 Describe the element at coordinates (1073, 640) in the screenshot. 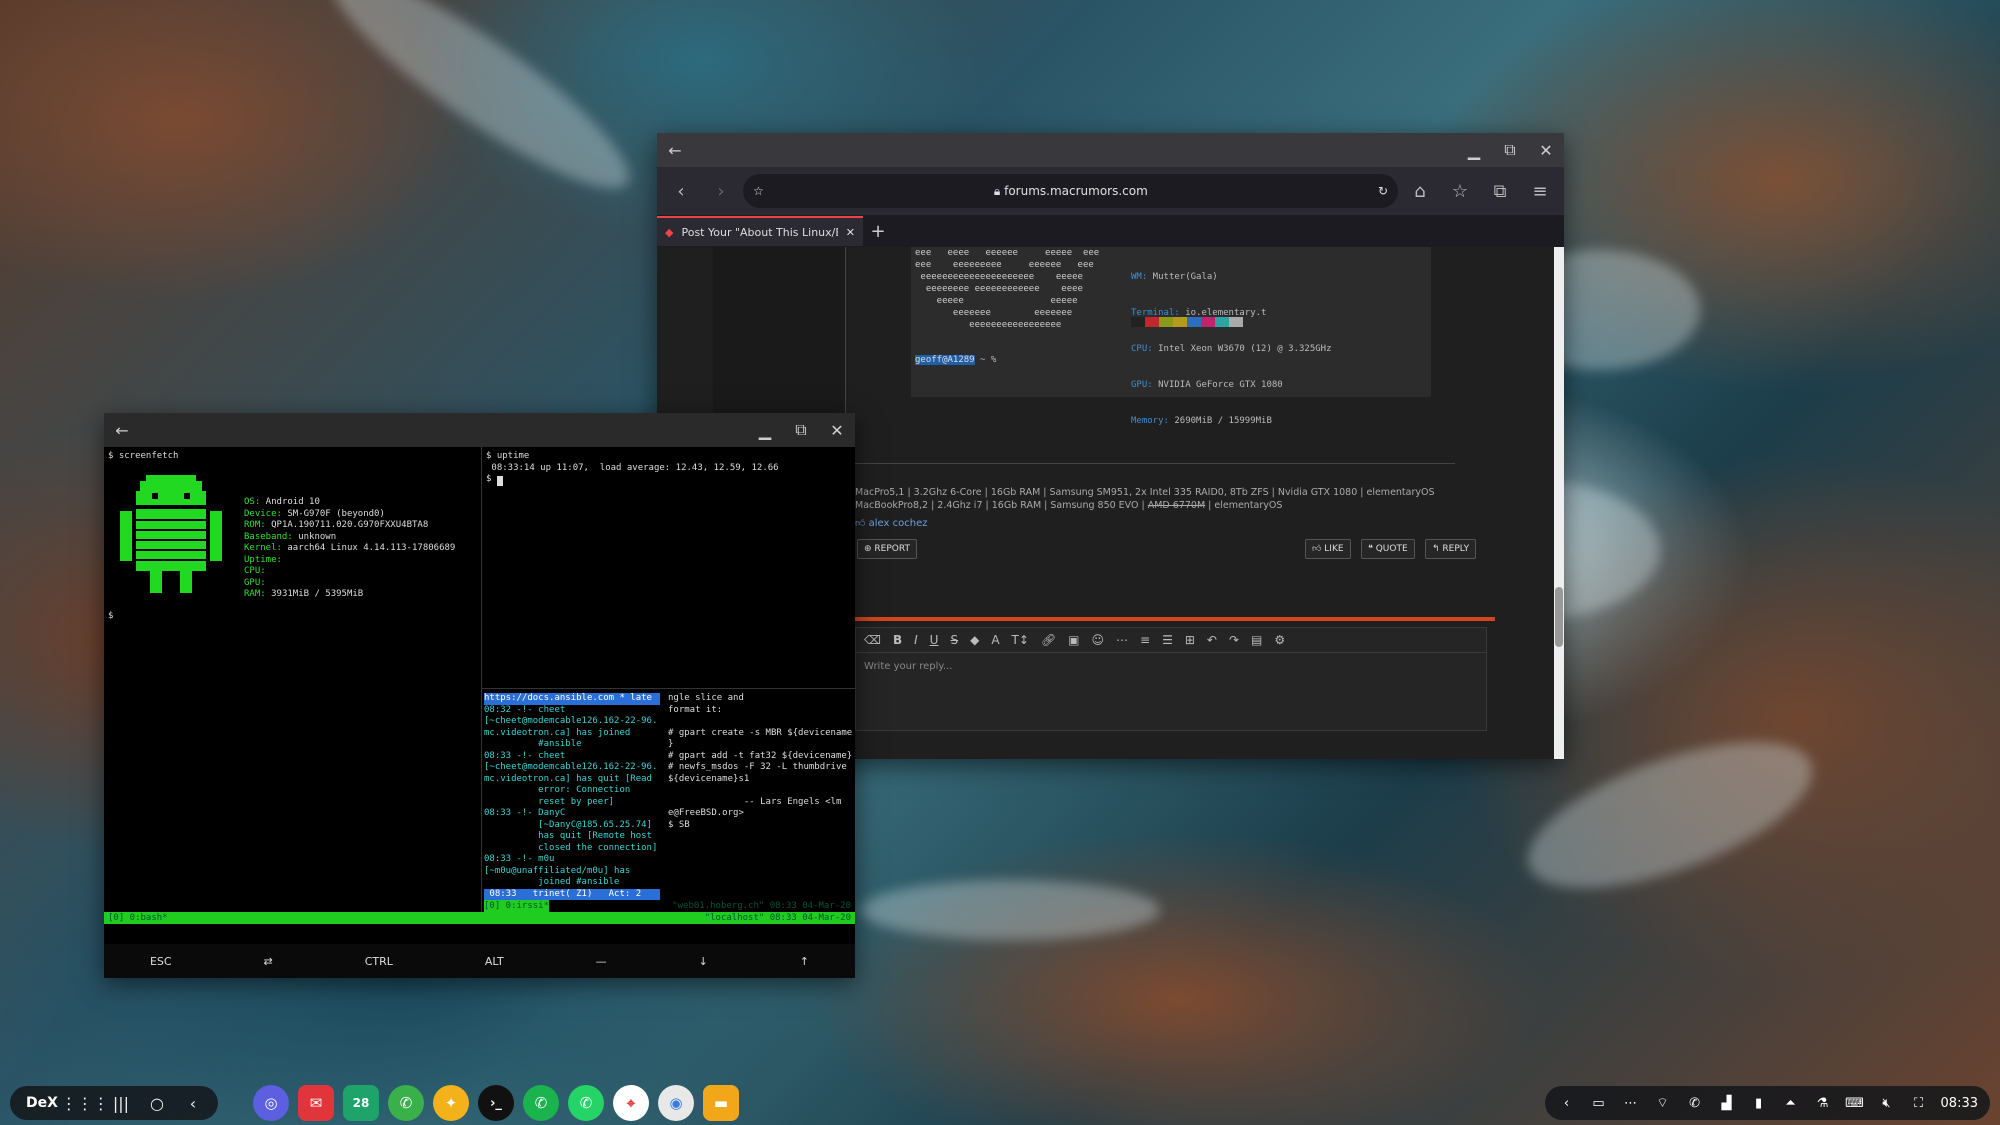

I see `image-icon: ▣` at that location.